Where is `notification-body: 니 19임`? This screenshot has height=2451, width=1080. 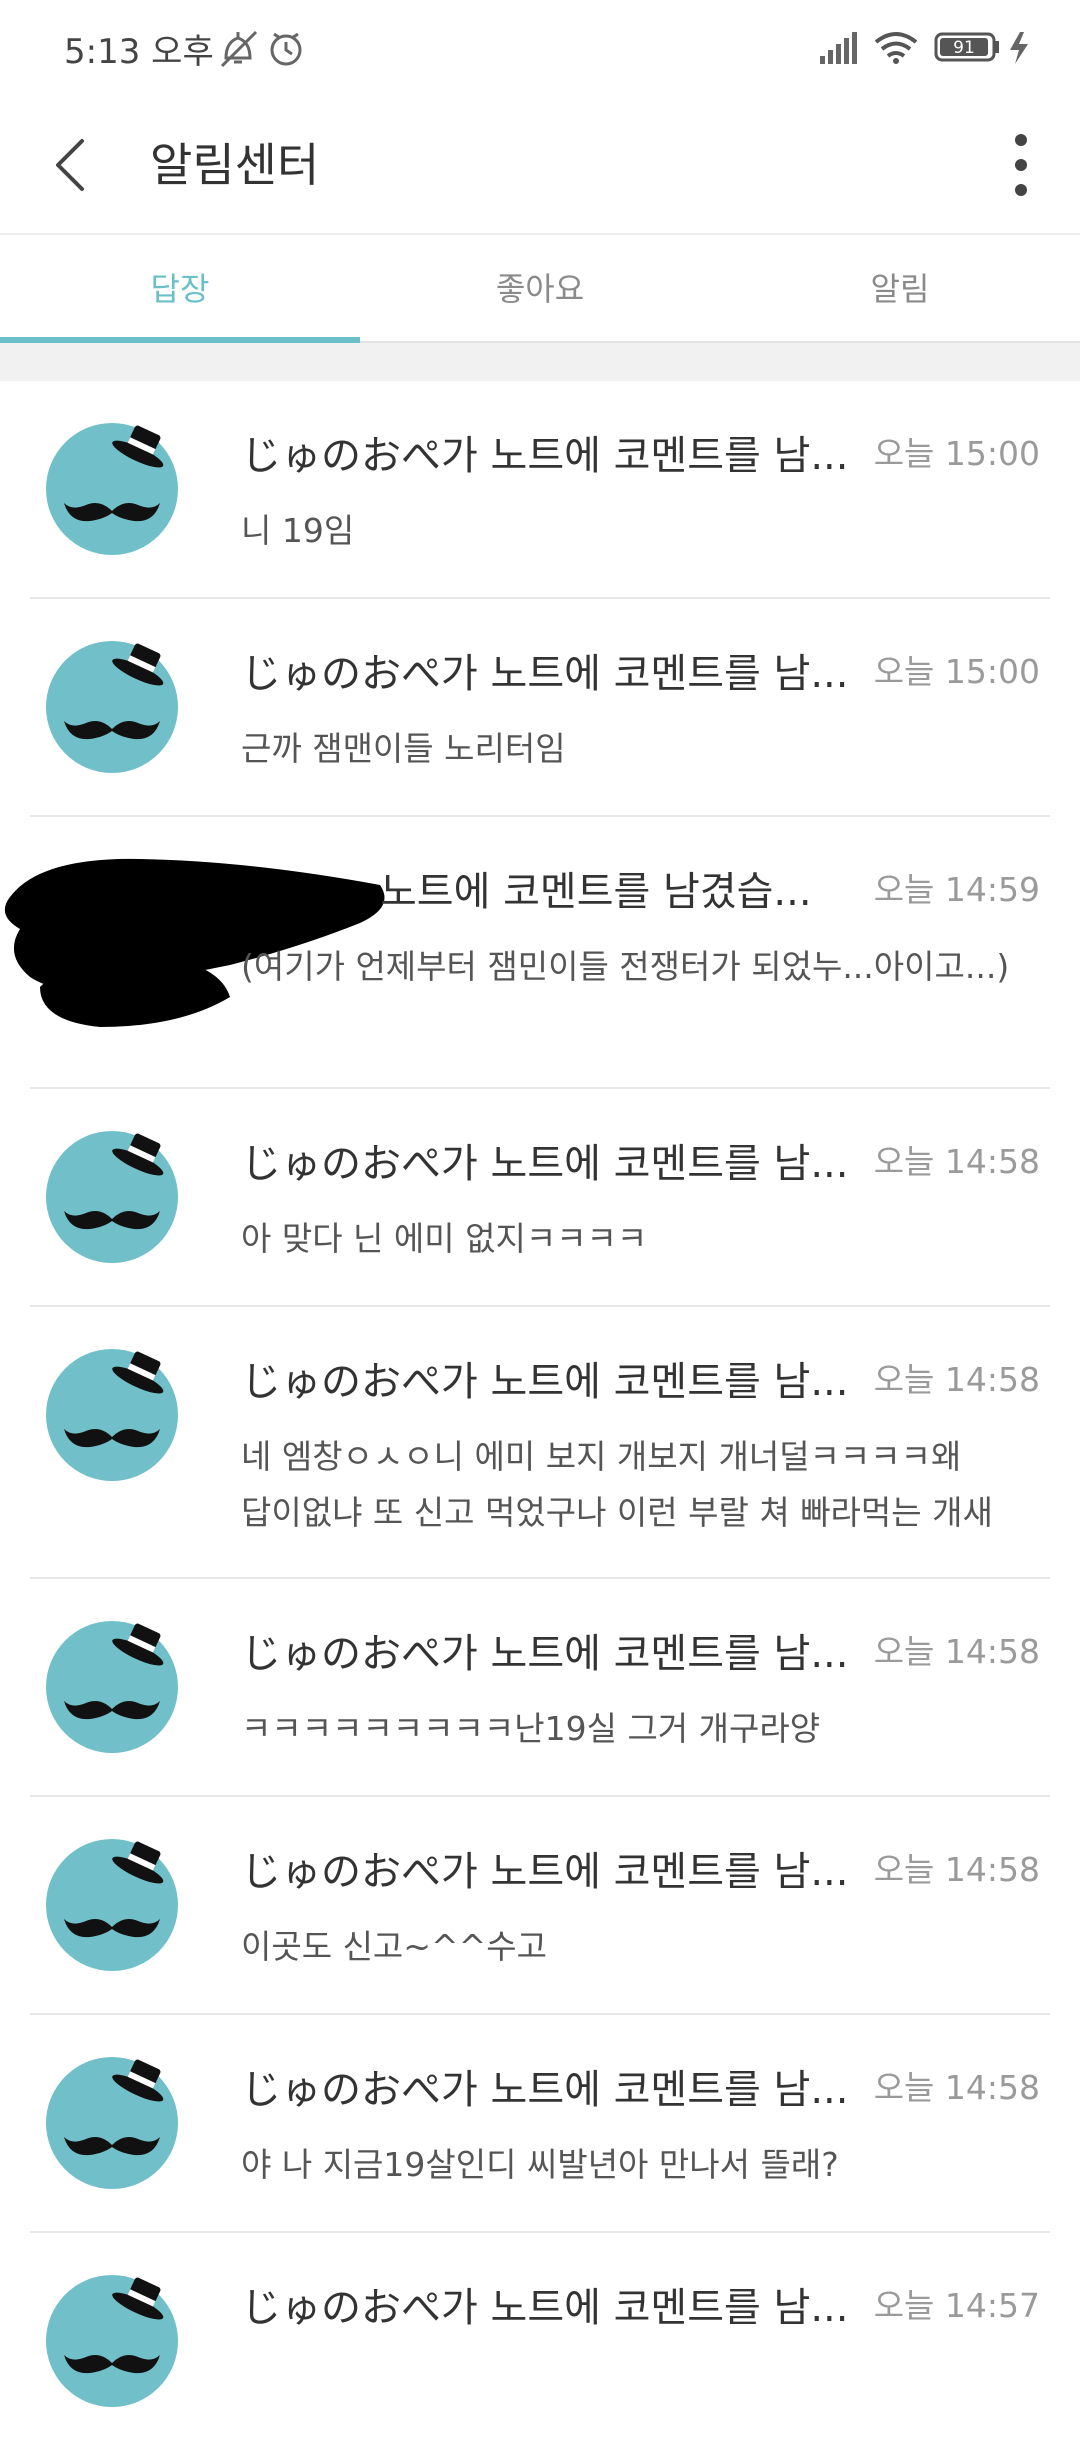
notification-body: 니 19임 is located at coordinates (298, 530).